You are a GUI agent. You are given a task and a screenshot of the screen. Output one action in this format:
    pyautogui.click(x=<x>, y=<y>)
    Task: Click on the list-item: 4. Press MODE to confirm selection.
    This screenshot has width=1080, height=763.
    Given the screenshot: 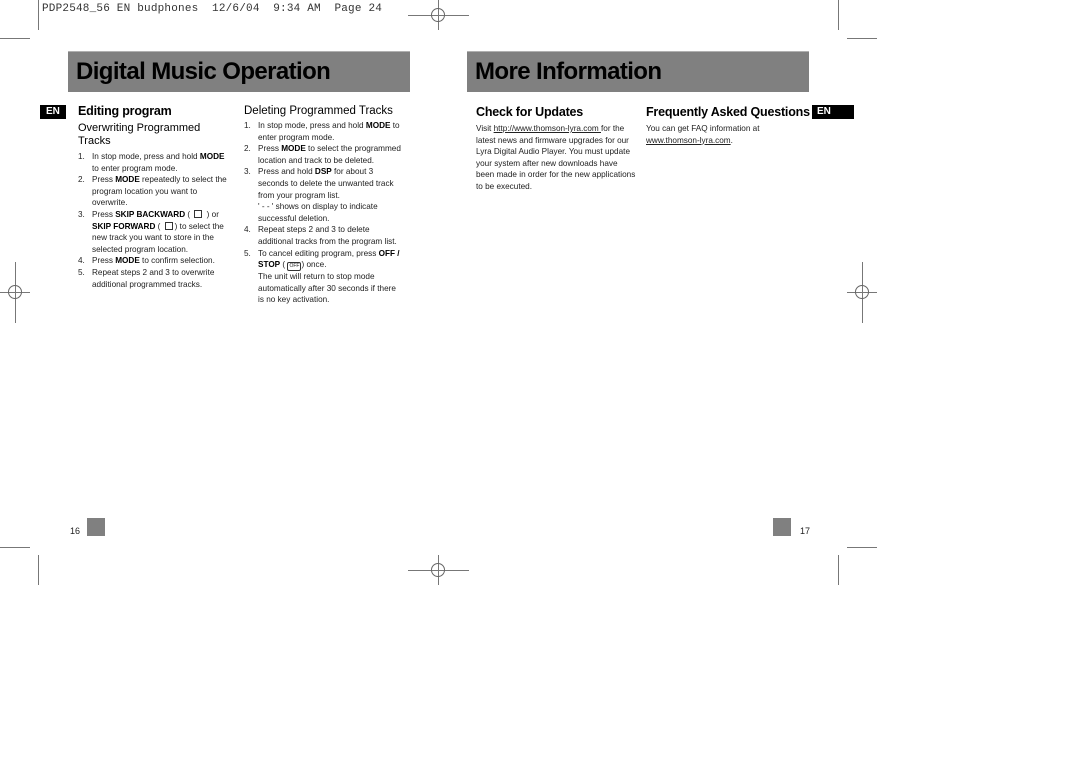 What is the action you would take?
    pyautogui.click(x=155, y=261)
    